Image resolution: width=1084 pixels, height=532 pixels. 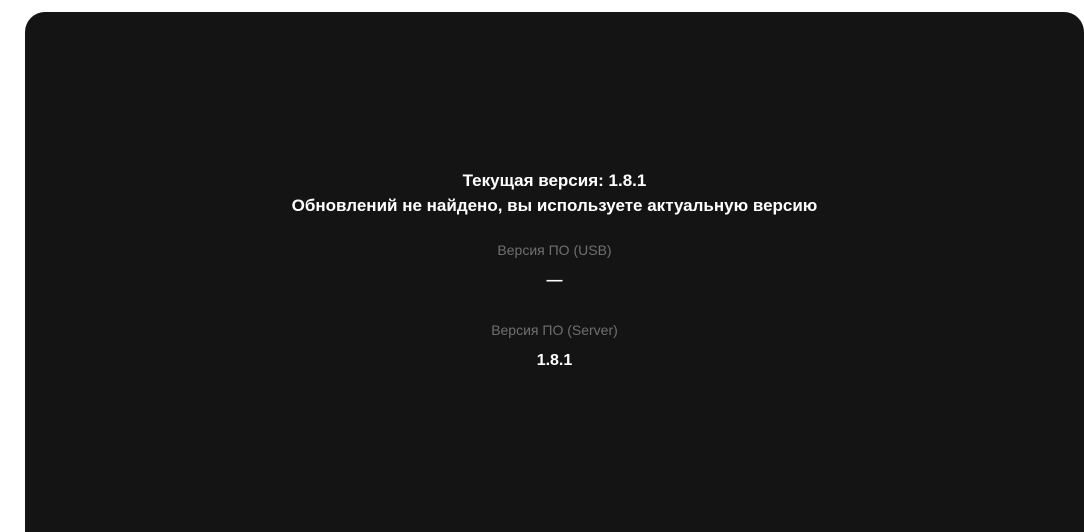 I want to click on usb-version-value: —, so click(x=554, y=280).